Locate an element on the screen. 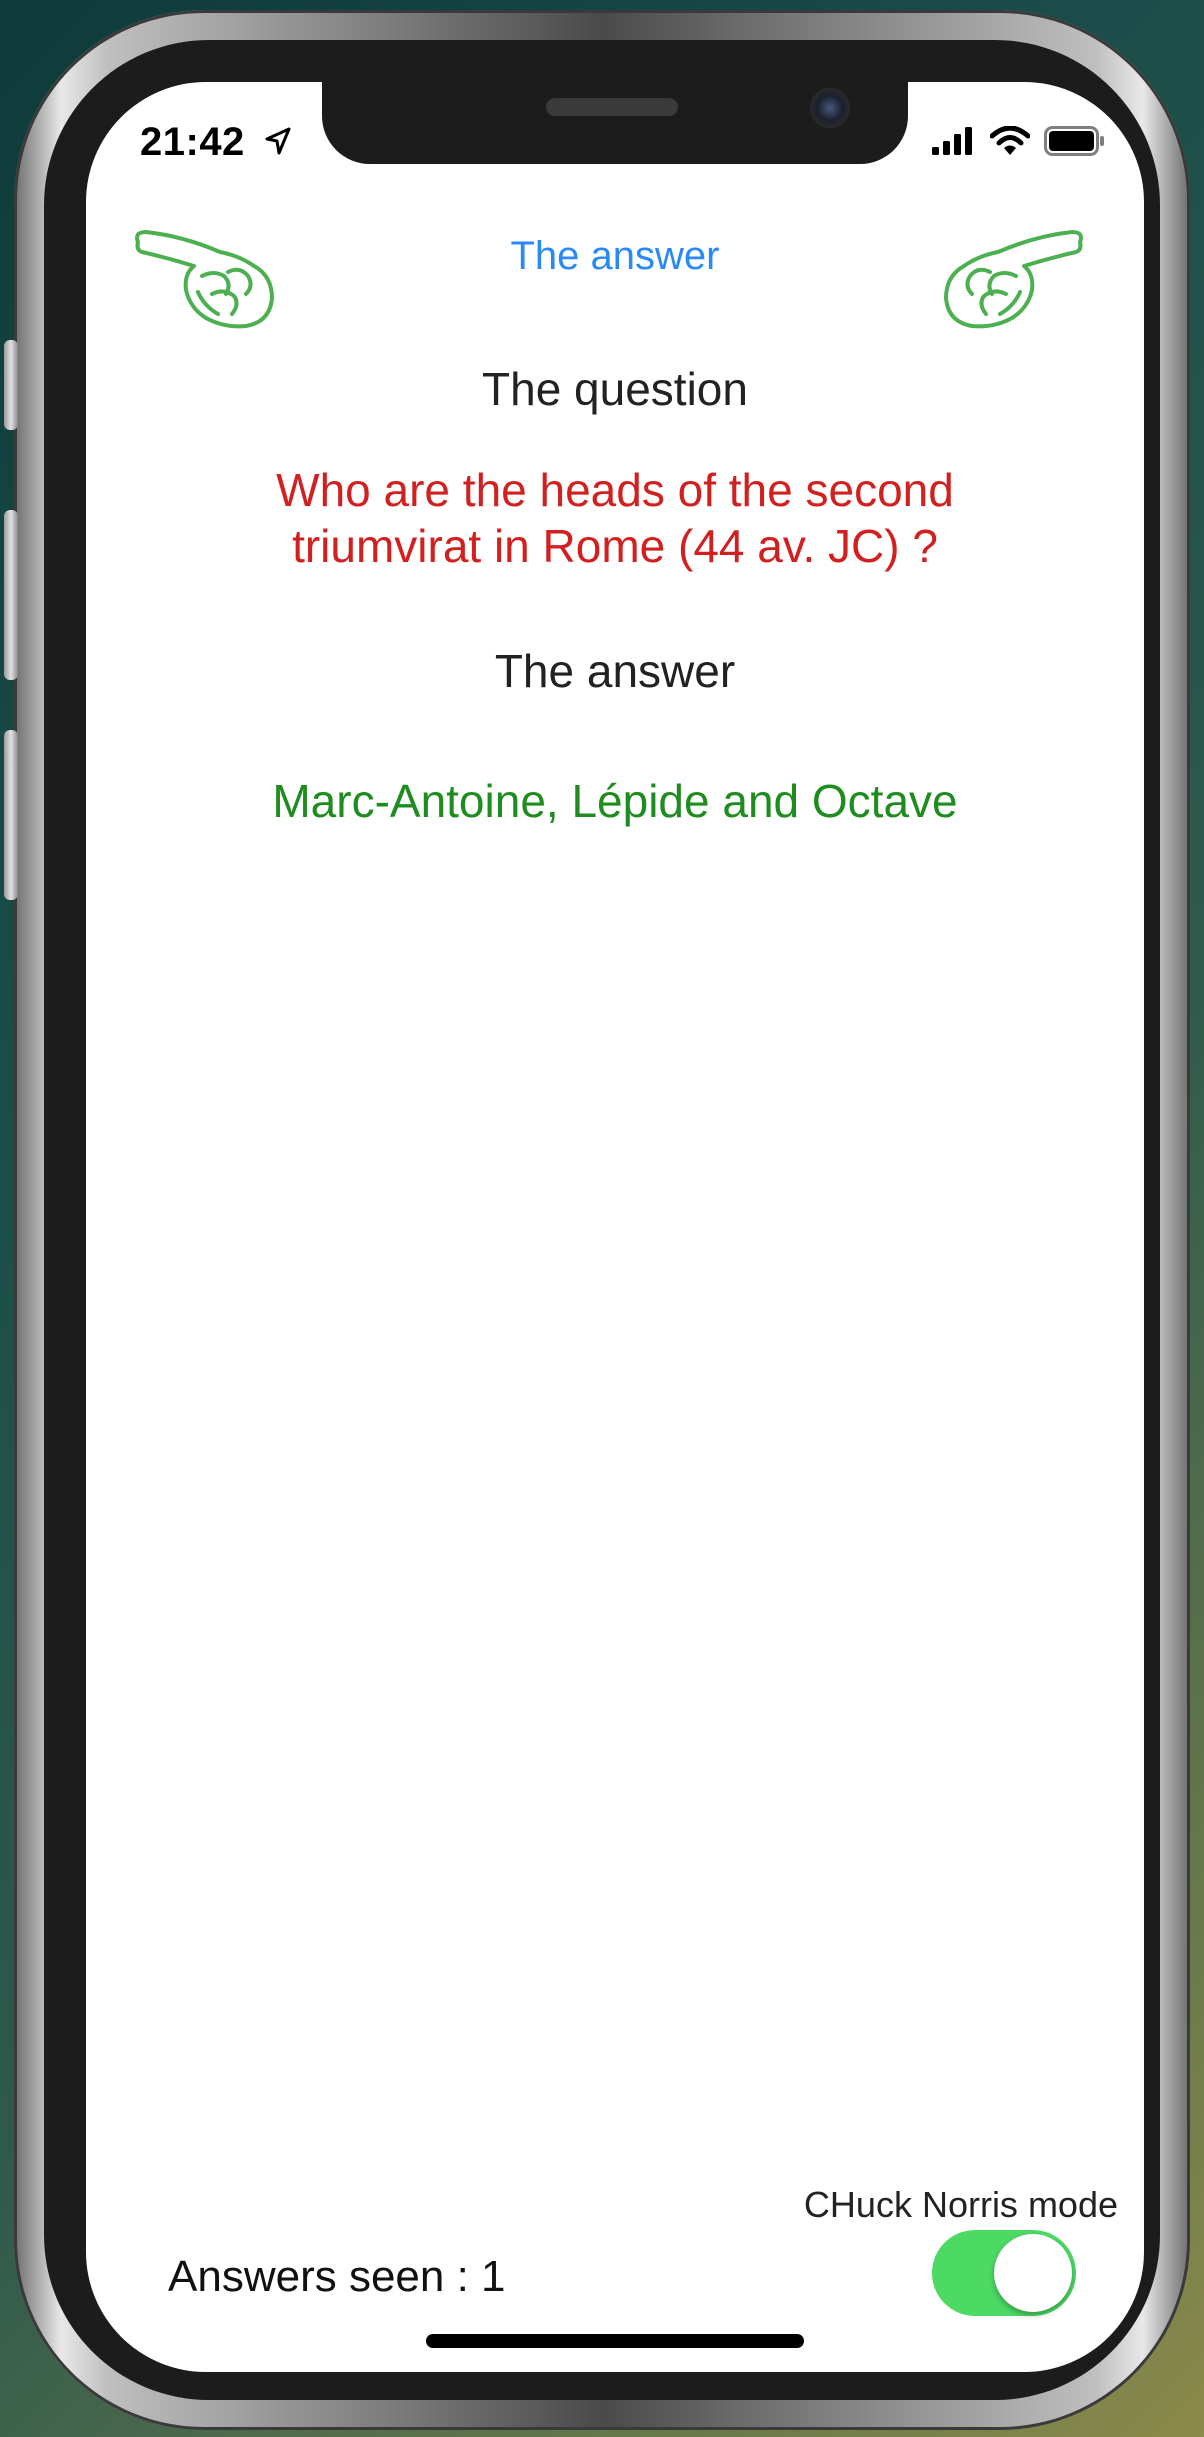 This screenshot has height=2437, width=1204. answer-label: The answer is located at coordinates (615, 671).